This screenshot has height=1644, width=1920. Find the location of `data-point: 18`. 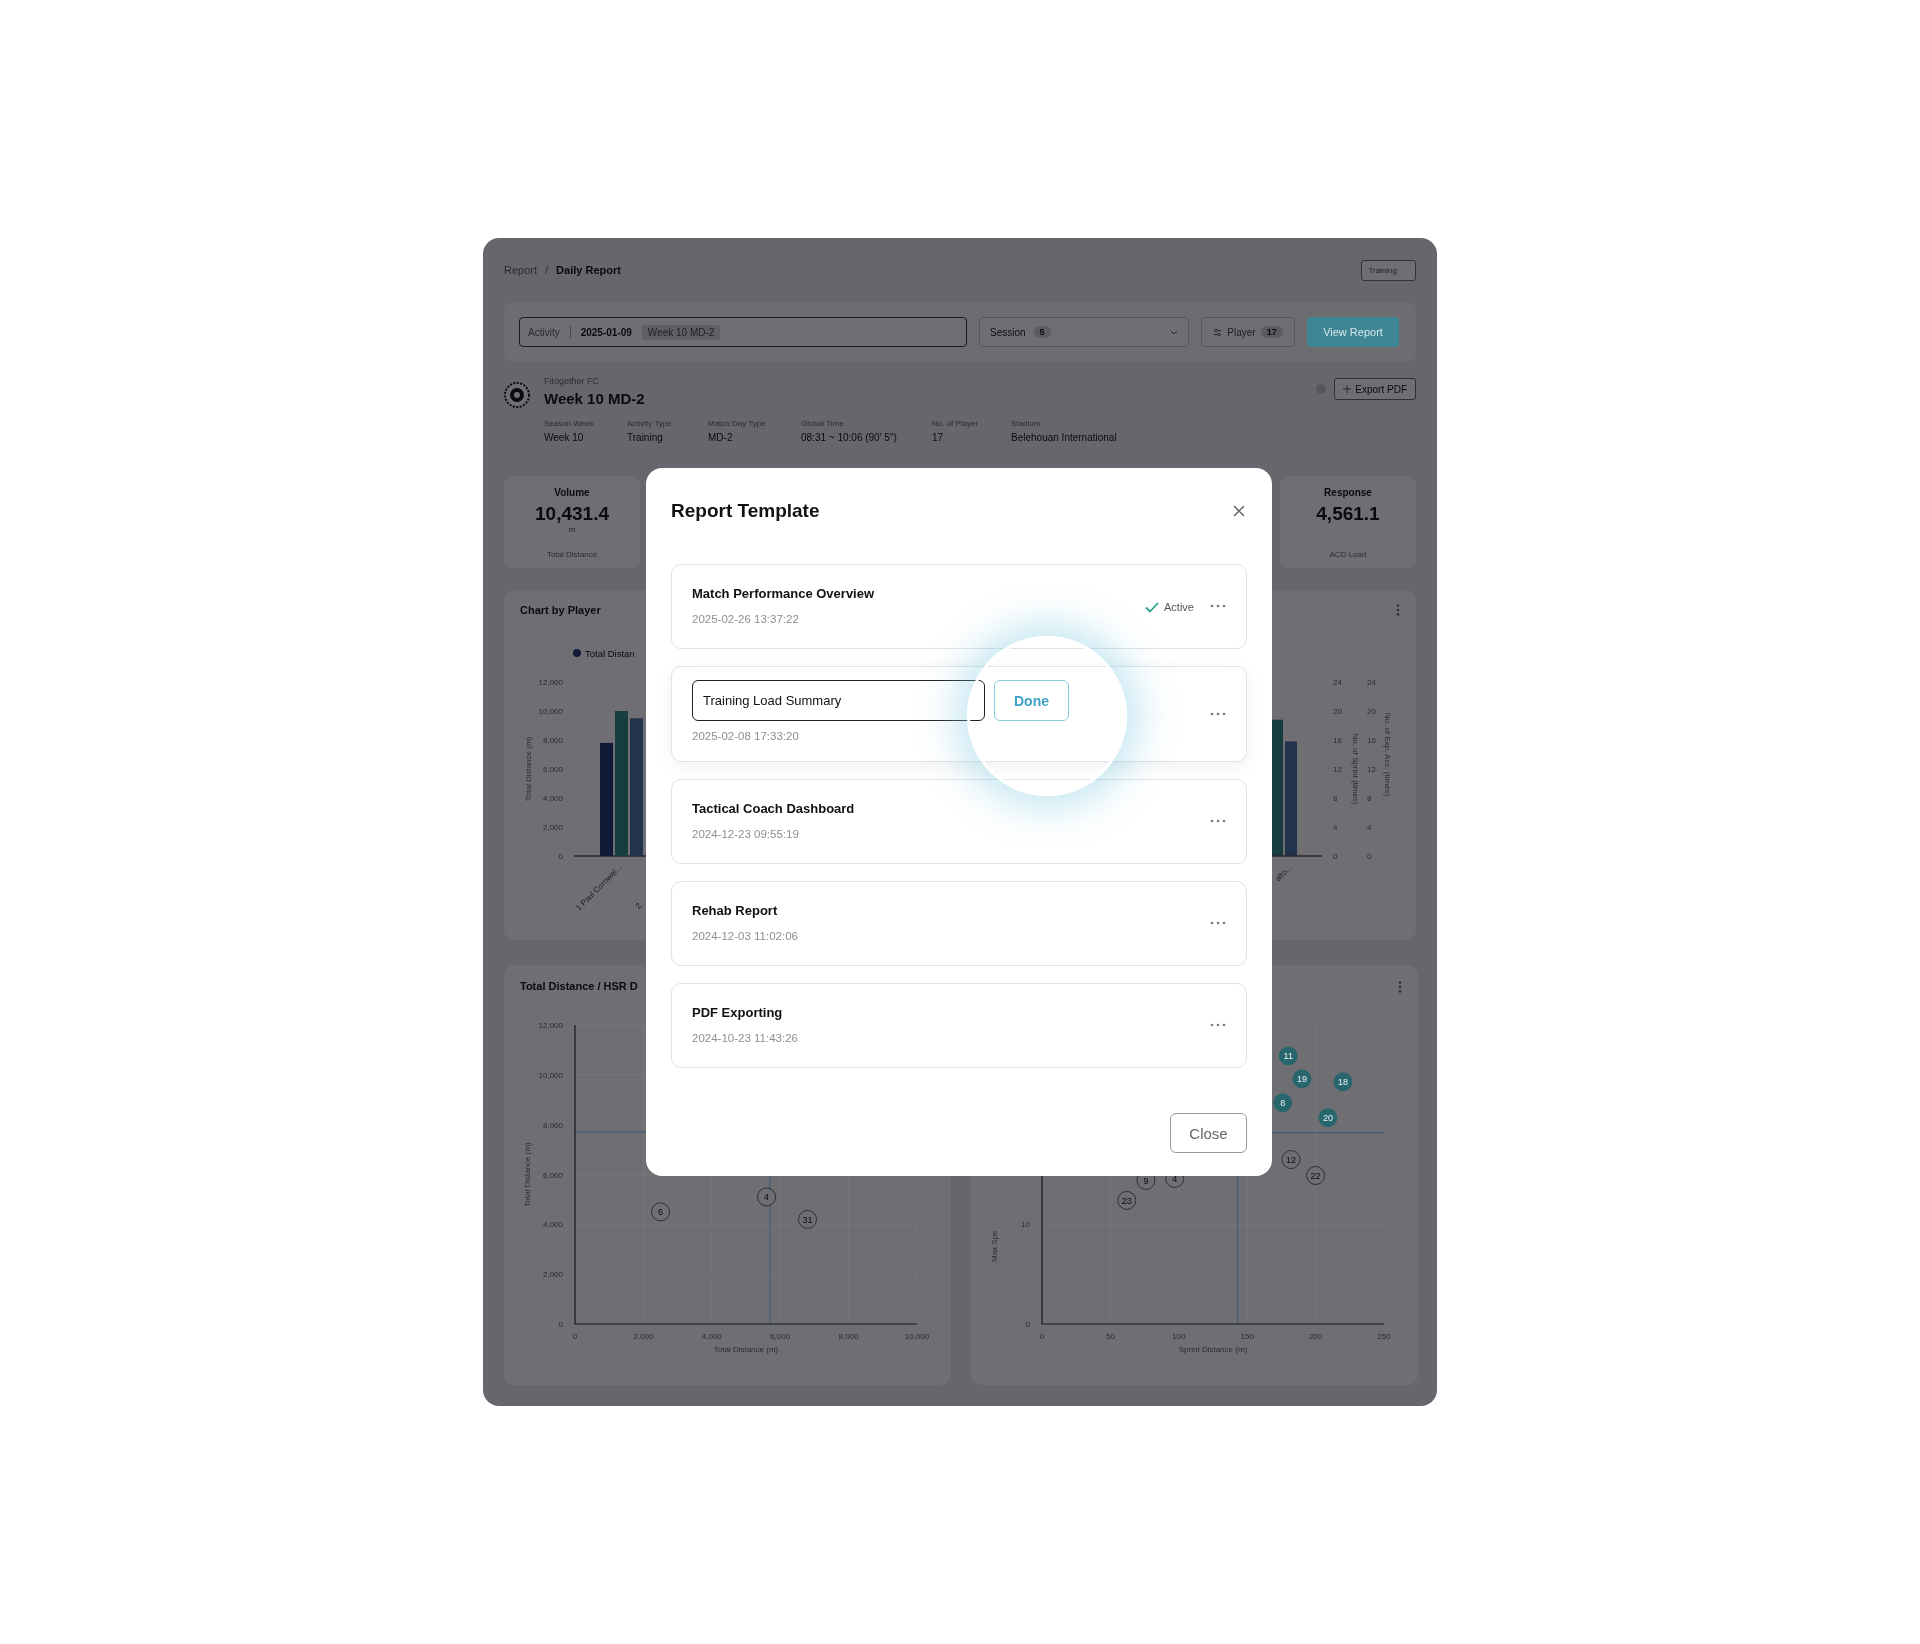

data-point: 18 is located at coordinates (1343, 1082).